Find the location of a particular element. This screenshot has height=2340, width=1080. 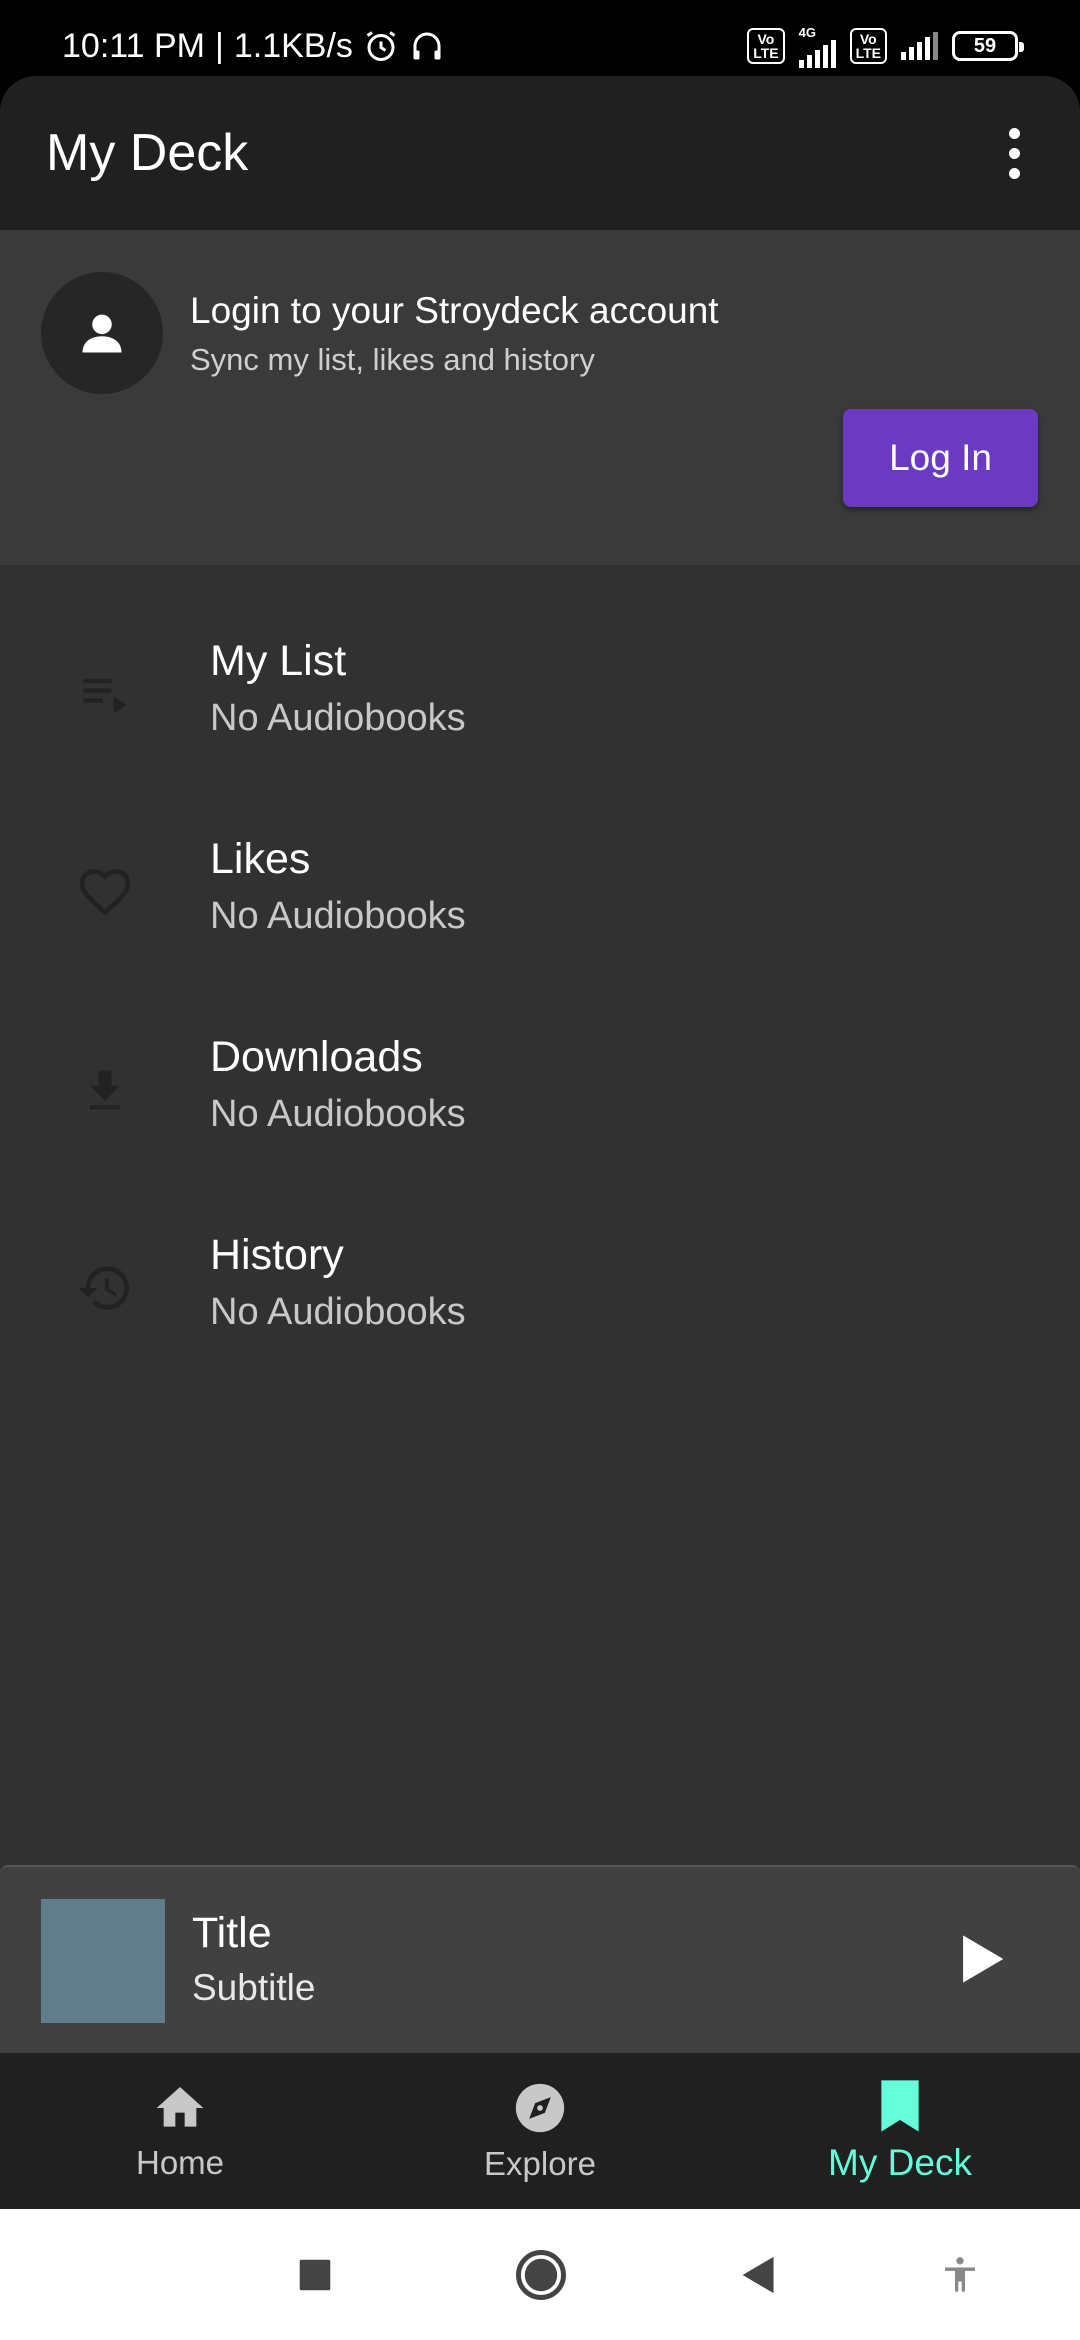

home-button-icon is located at coordinates (541, 2275).